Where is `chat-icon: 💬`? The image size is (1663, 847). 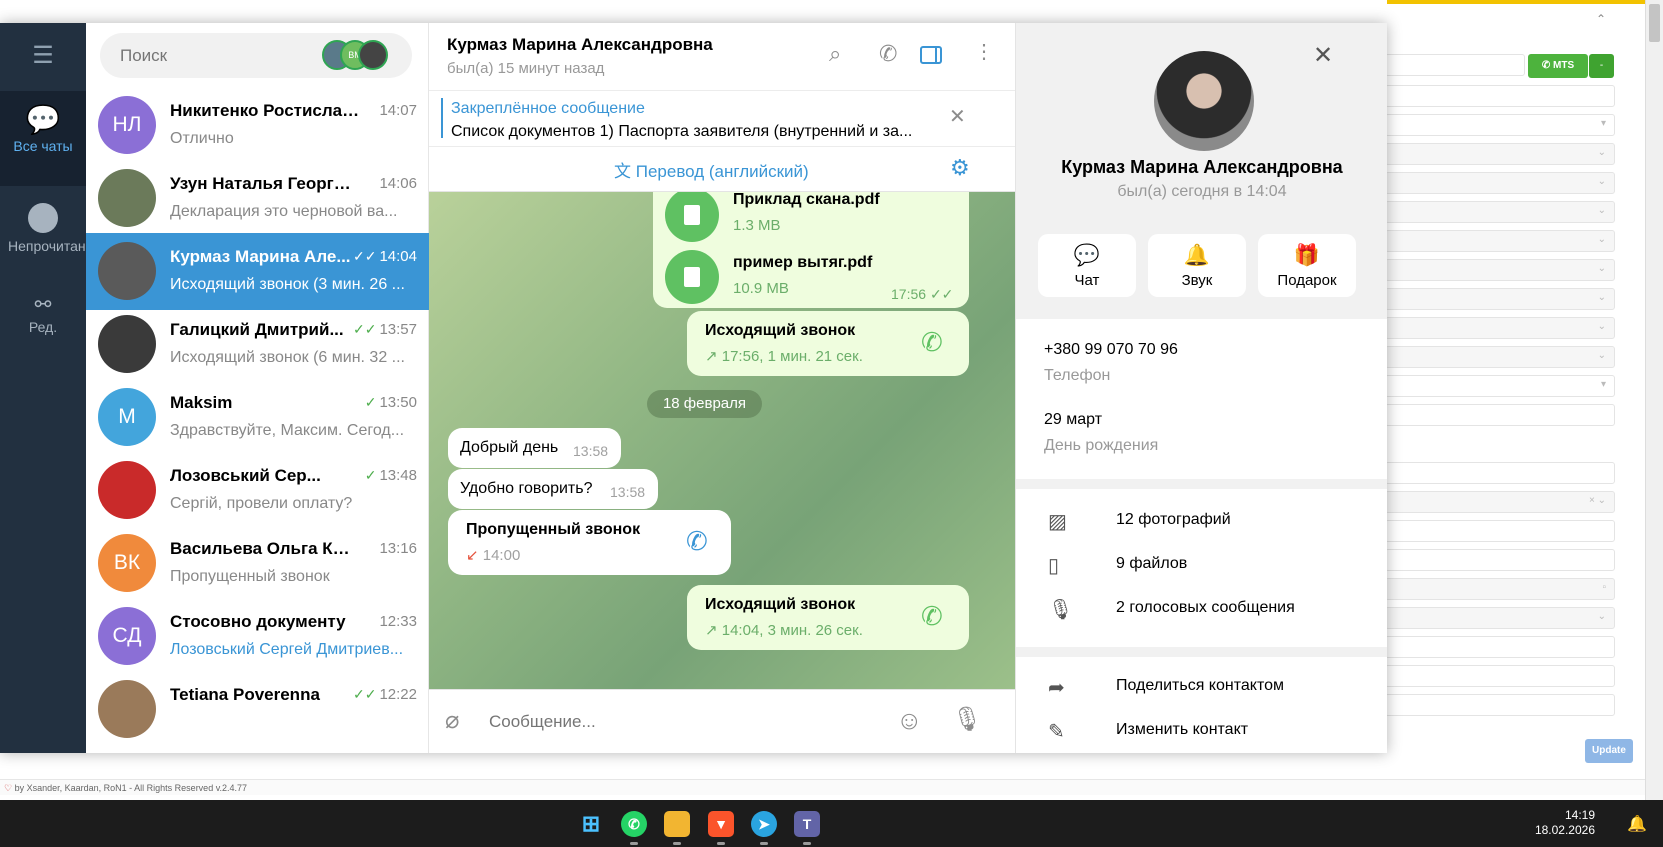
chat-icon: 💬 is located at coordinates (1087, 255).